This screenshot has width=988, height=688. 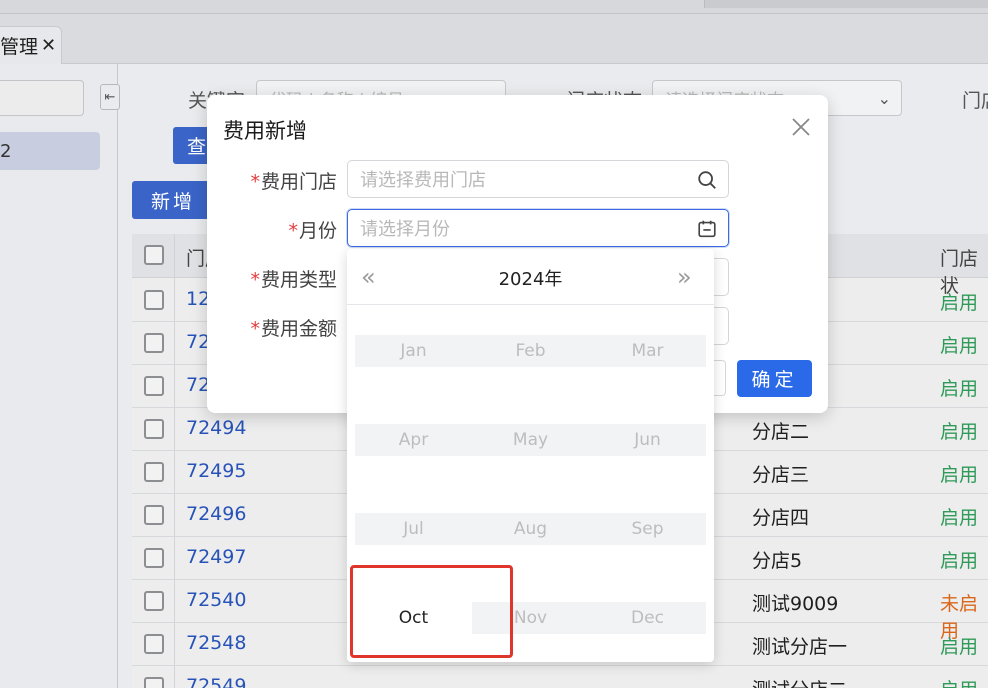 I want to click on type-field-label: *费用类型, so click(x=293, y=280).